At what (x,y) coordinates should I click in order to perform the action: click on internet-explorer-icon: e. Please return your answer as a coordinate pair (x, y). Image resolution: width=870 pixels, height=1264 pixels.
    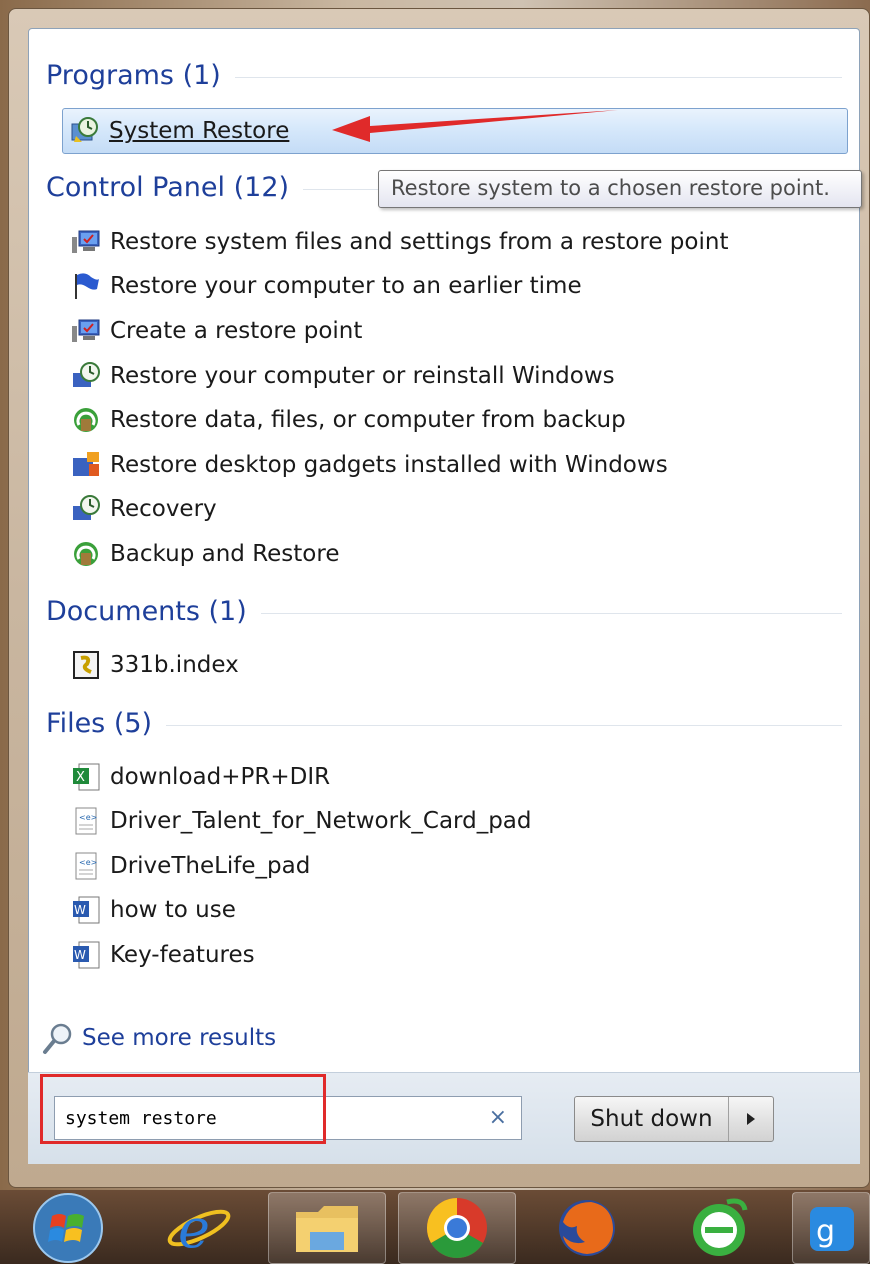
    Looking at the image, I should click on (199, 1228).